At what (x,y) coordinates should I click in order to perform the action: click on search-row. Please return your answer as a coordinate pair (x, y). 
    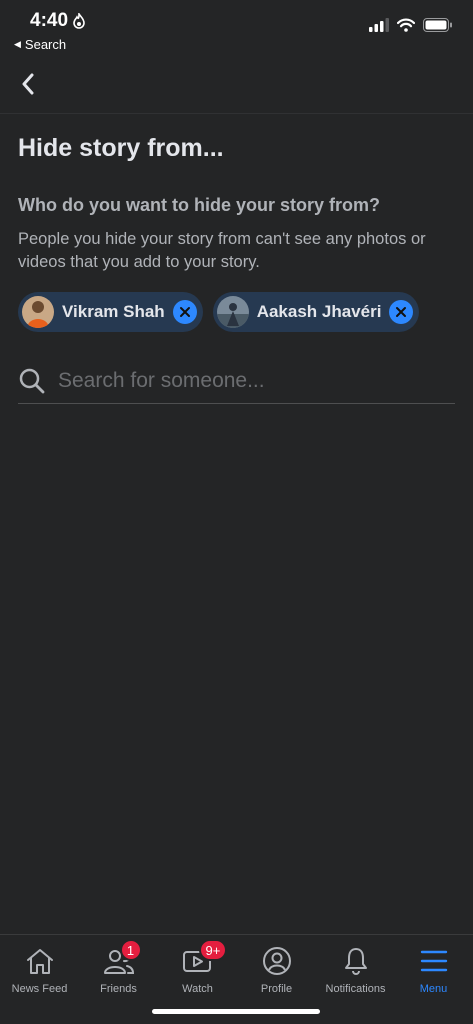
    Looking at the image, I should click on (236, 381).